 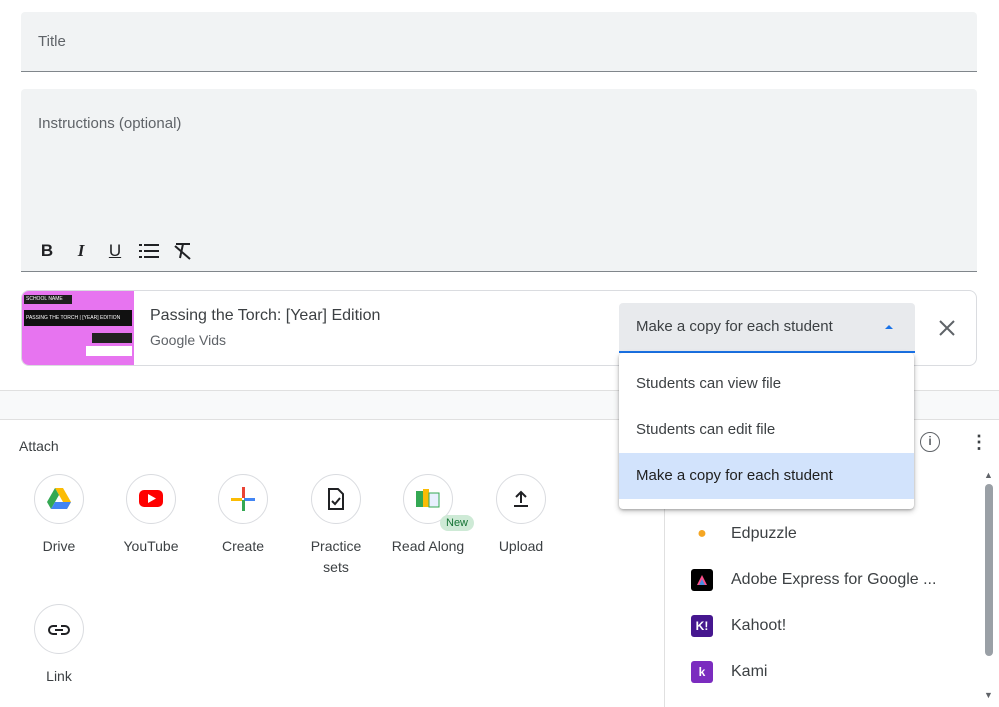 What do you see at coordinates (59, 515) in the screenshot?
I see `attach-drive-button: Drive` at bounding box center [59, 515].